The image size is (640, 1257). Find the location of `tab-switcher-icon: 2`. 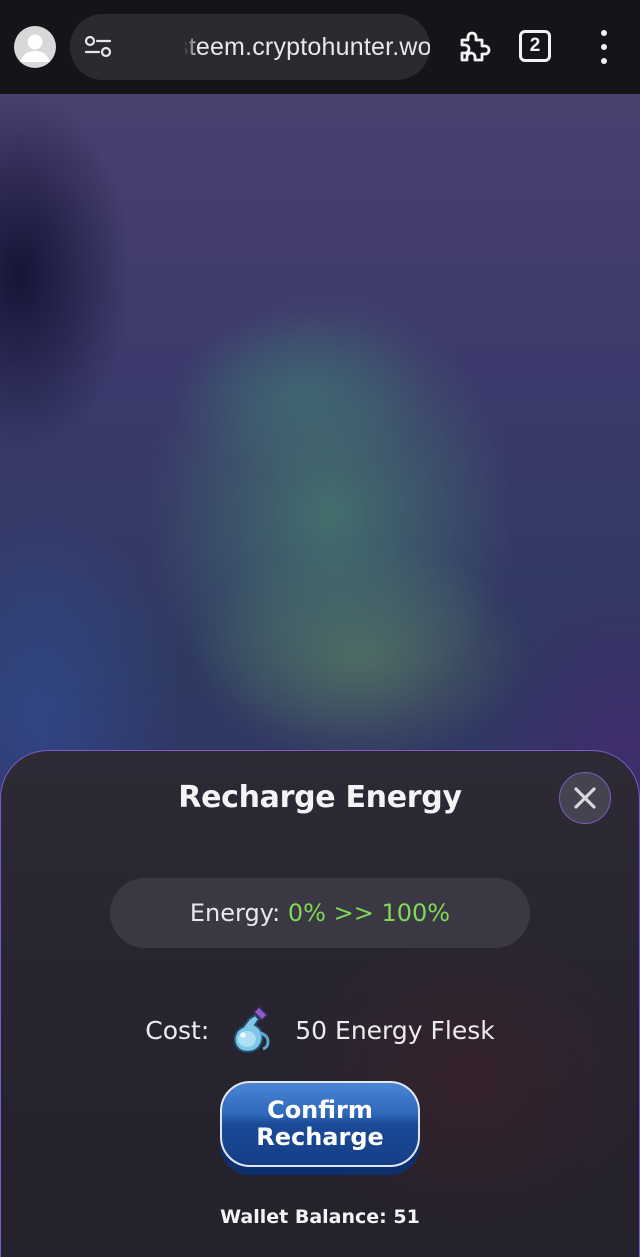

tab-switcher-icon: 2 is located at coordinates (535, 46).